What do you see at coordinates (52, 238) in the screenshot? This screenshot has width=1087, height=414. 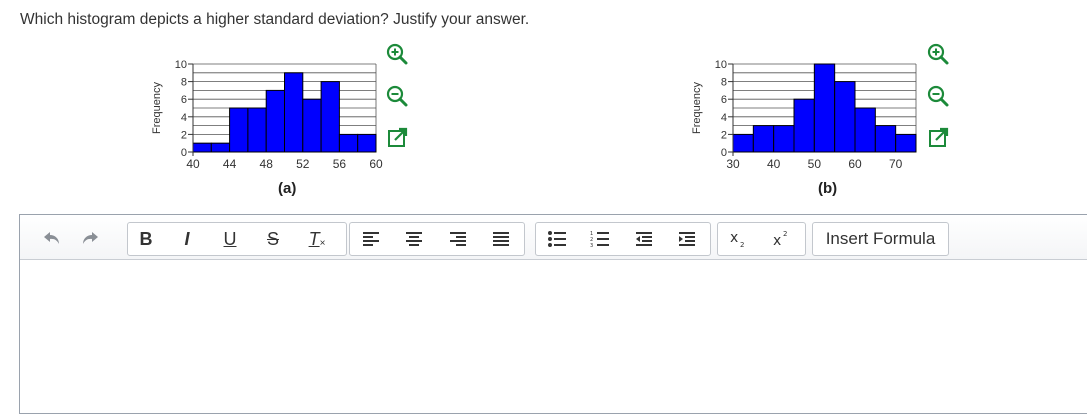 I see `undo-icon` at bounding box center [52, 238].